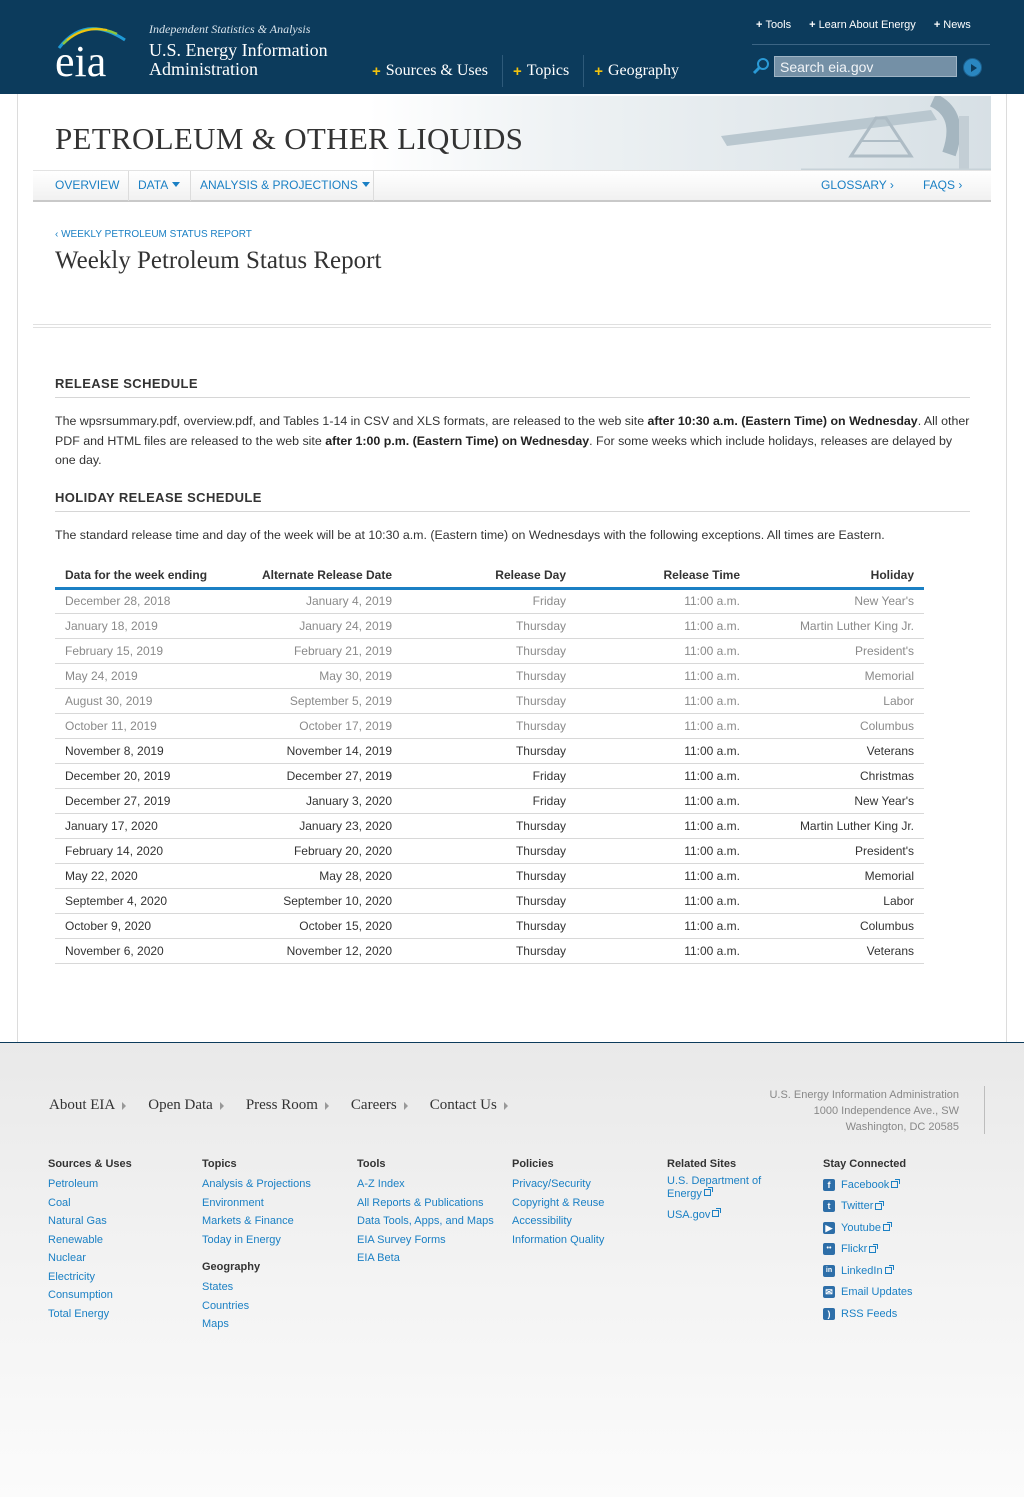 The image size is (1024, 1497). What do you see at coordinates (256, 1324) in the screenshot?
I see `footer-link: Maps` at bounding box center [256, 1324].